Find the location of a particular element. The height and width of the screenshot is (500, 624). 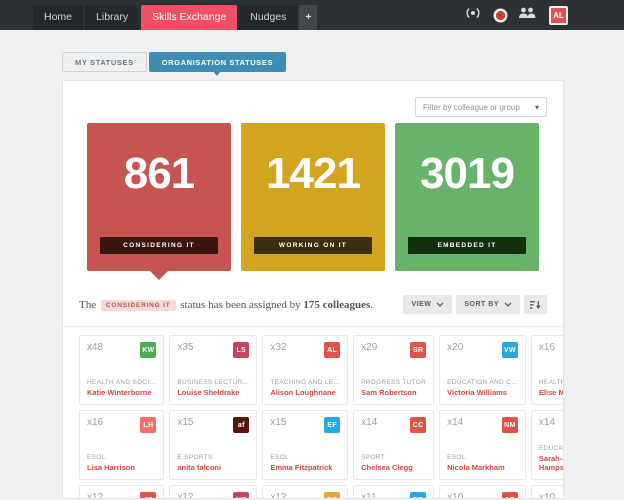

colleague-name: Emma Fitzpatrick is located at coordinates (305, 468).